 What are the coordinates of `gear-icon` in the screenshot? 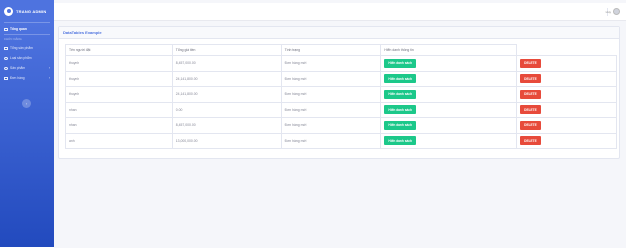 It's located at (6, 68).